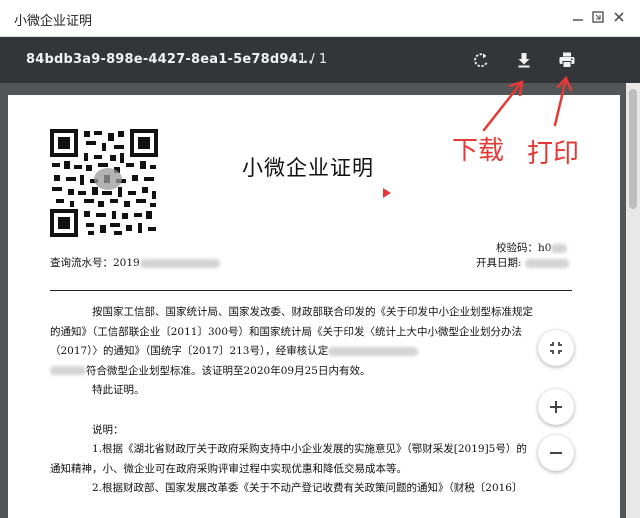 The width and height of the screenshot is (640, 518). What do you see at coordinates (527, 103) in the screenshot?
I see `annotation-arrows` at bounding box center [527, 103].